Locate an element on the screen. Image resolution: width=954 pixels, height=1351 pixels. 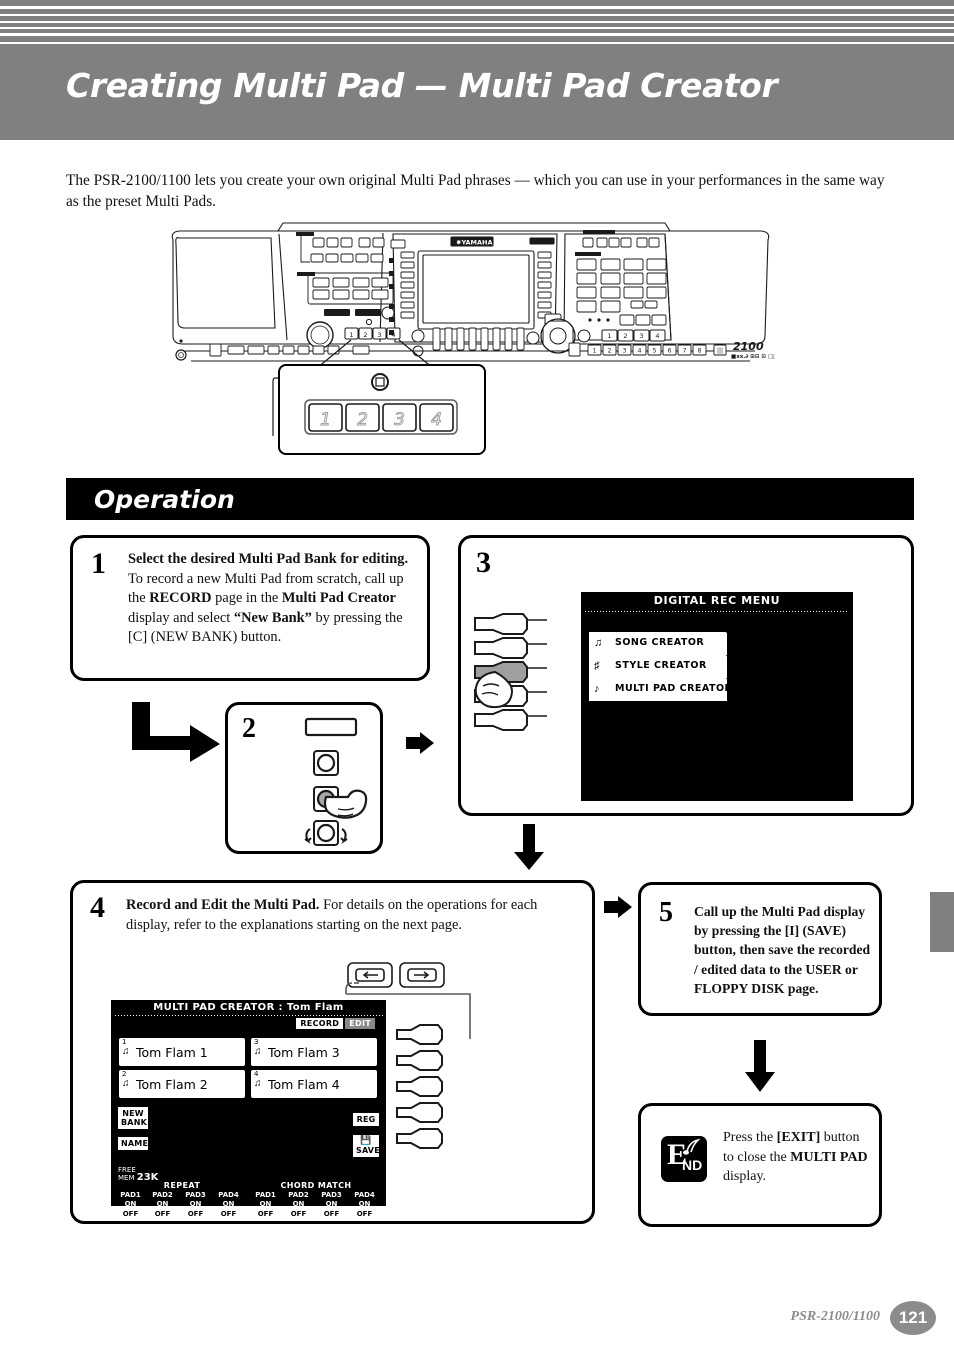
pad-cell-2: 2 ♫ Tom Flam 2 is located at coordinates (182, 1084).